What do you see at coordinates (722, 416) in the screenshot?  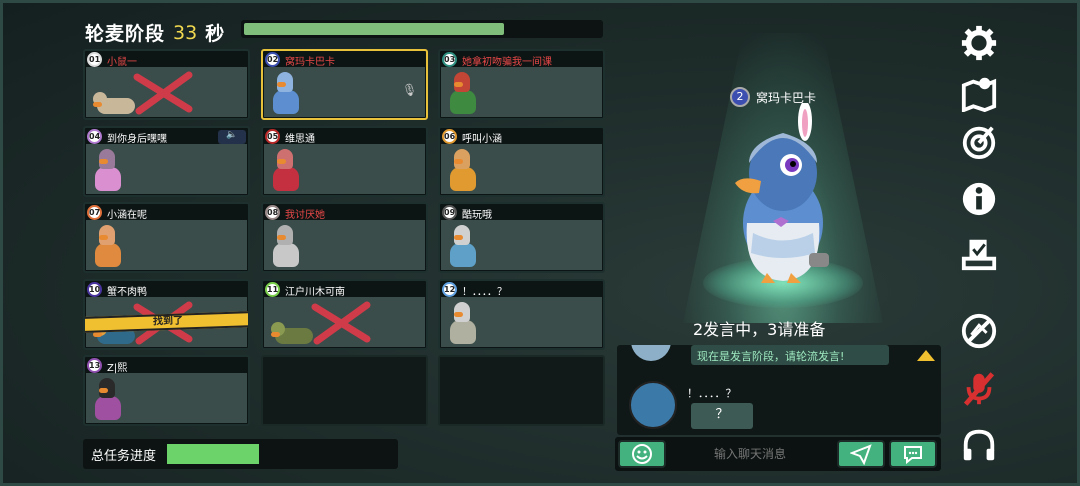 I see `chat-message-bubble: ？` at bounding box center [722, 416].